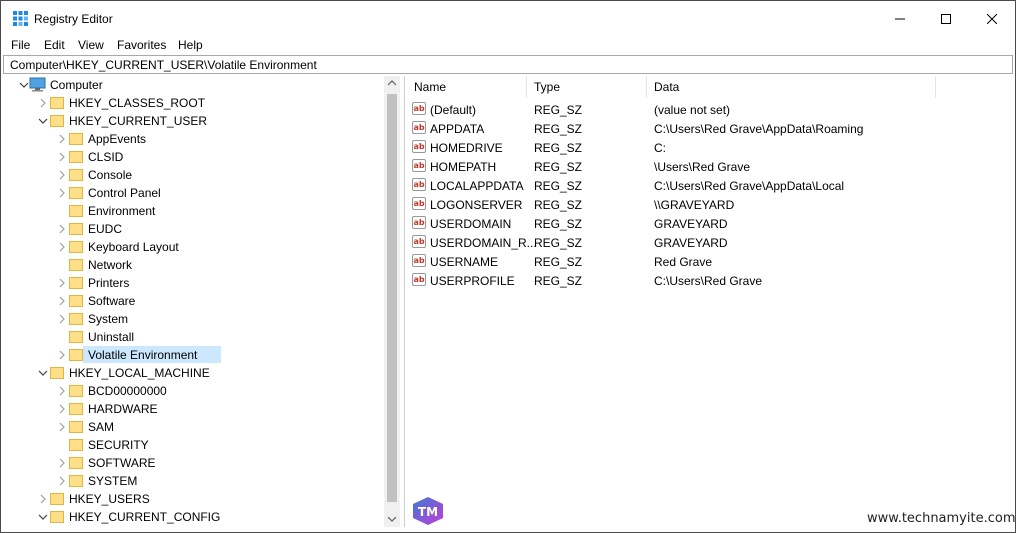 The height and width of the screenshot is (533, 1016). What do you see at coordinates (20, 45) in the screenshot?
I see `menu-file: File` at bounding box center [20, 45].